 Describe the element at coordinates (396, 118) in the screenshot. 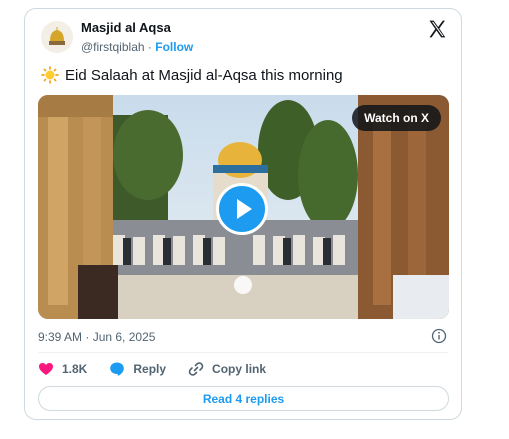

I see `watch-on-x-button: Watch on X` at that location.